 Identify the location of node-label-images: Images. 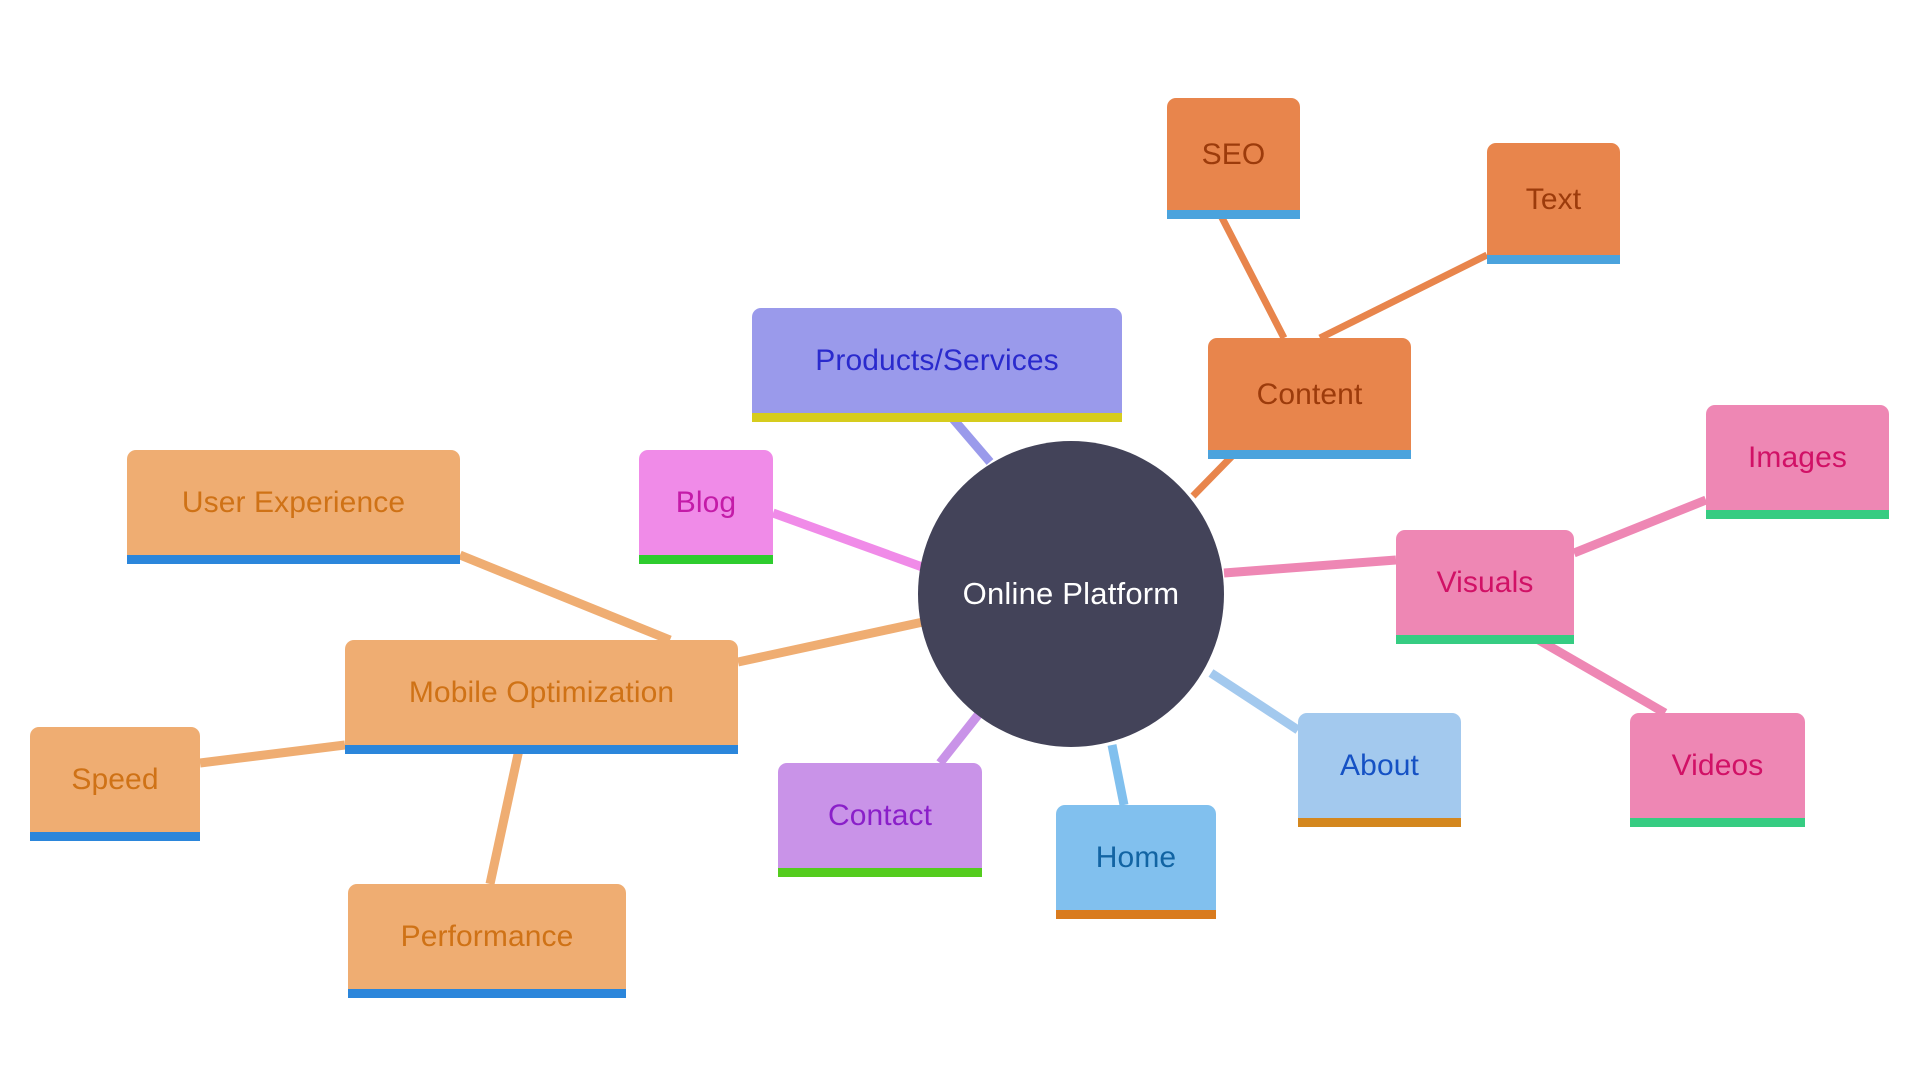
(1797, 457).